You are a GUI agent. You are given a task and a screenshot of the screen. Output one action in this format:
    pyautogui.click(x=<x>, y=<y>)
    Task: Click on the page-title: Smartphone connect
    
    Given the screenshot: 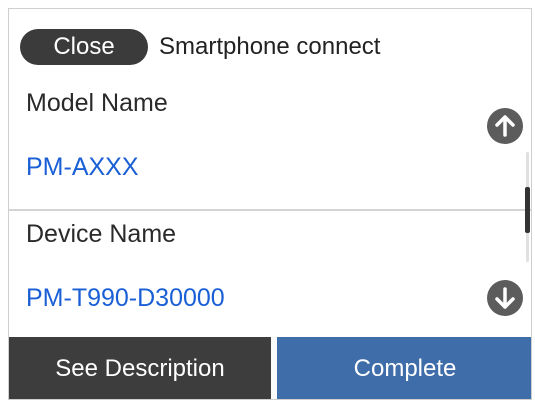 What is the action you would take?
    pyautogui.click(x=270, y=46)
    